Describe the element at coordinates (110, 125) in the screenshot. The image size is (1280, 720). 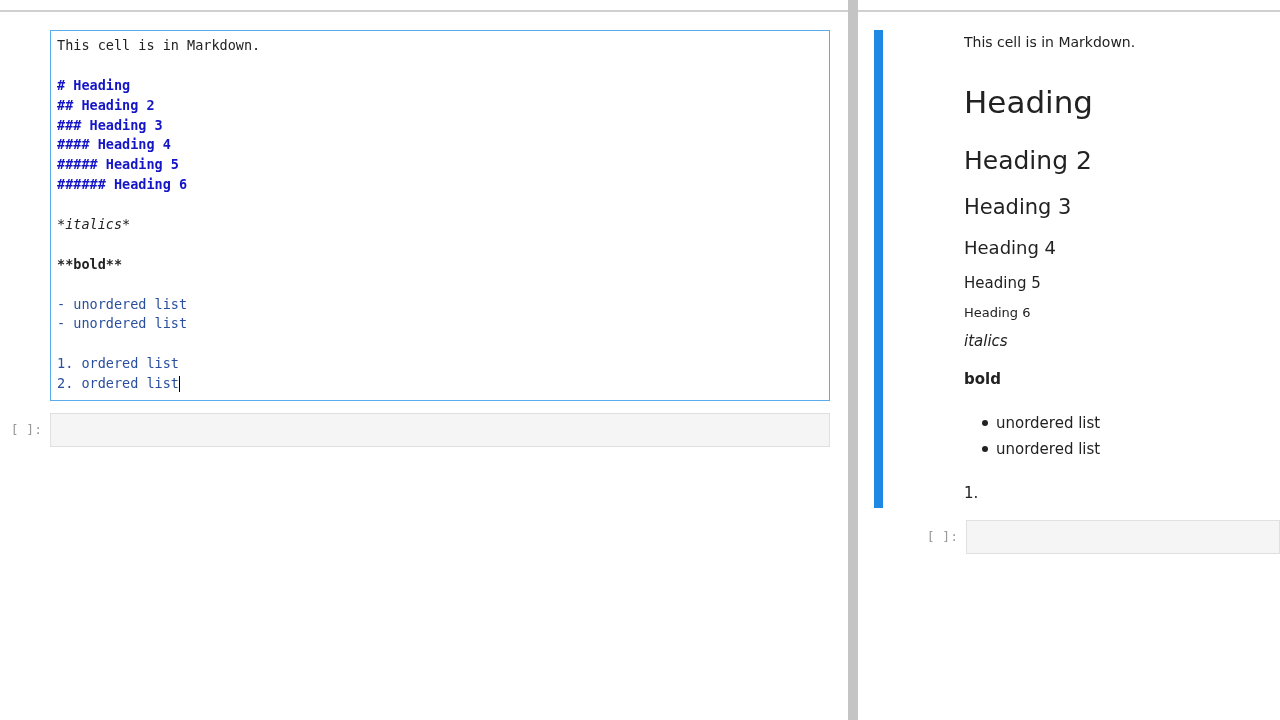
I see `code-line: ### Heading 3` at that location.